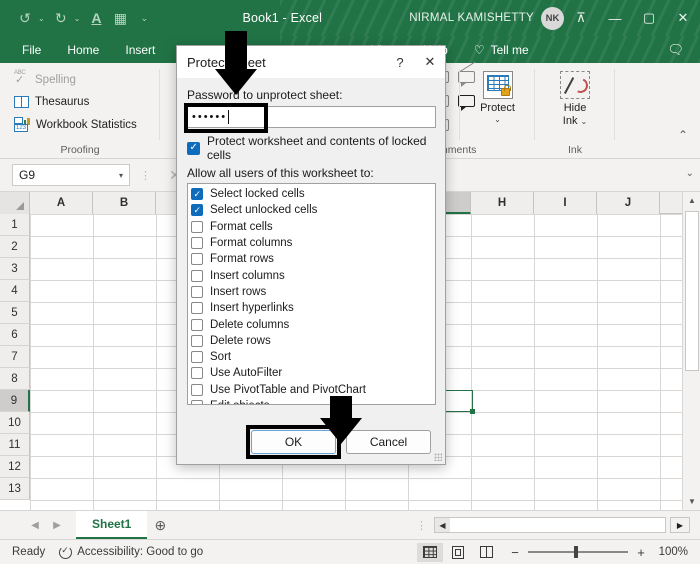 This screenshot has width=700, height=564. Describe the element at coordinates (680, 525) in the screenshot. I see `hscroll-right-button: ▶` at that location.